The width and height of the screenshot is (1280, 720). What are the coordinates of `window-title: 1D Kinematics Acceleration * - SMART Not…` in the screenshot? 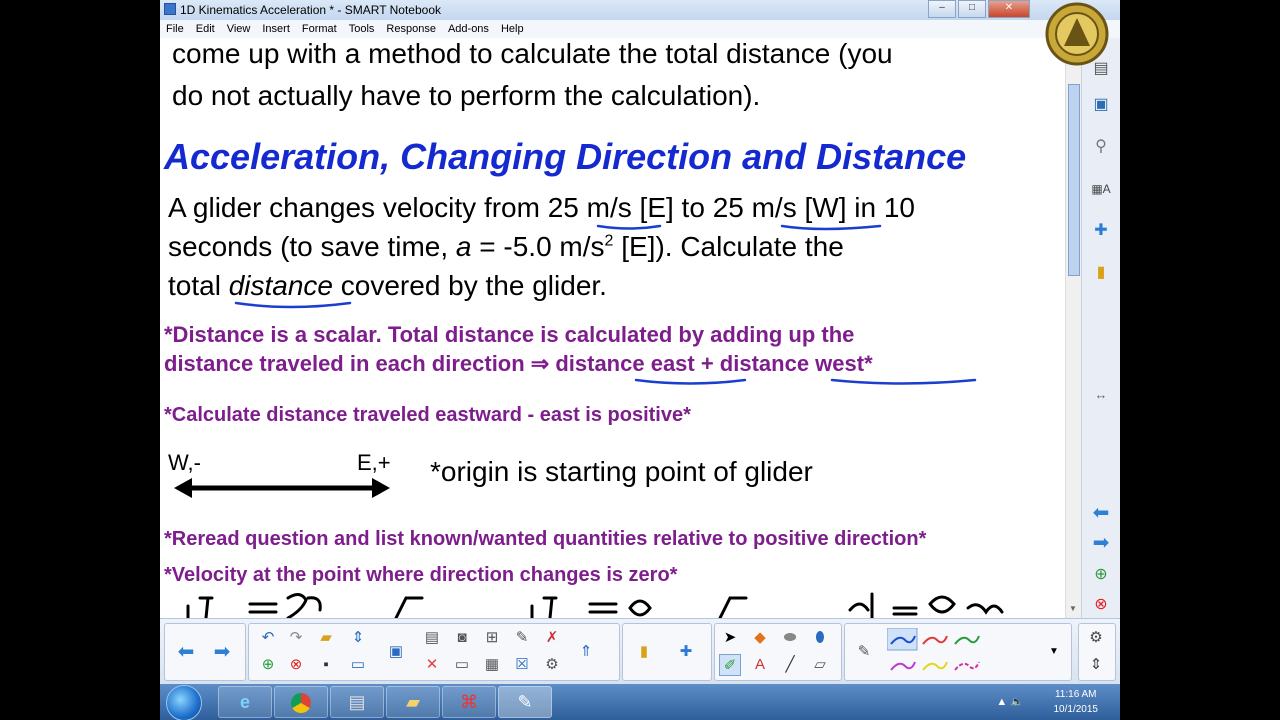 It's located at (311, 10).